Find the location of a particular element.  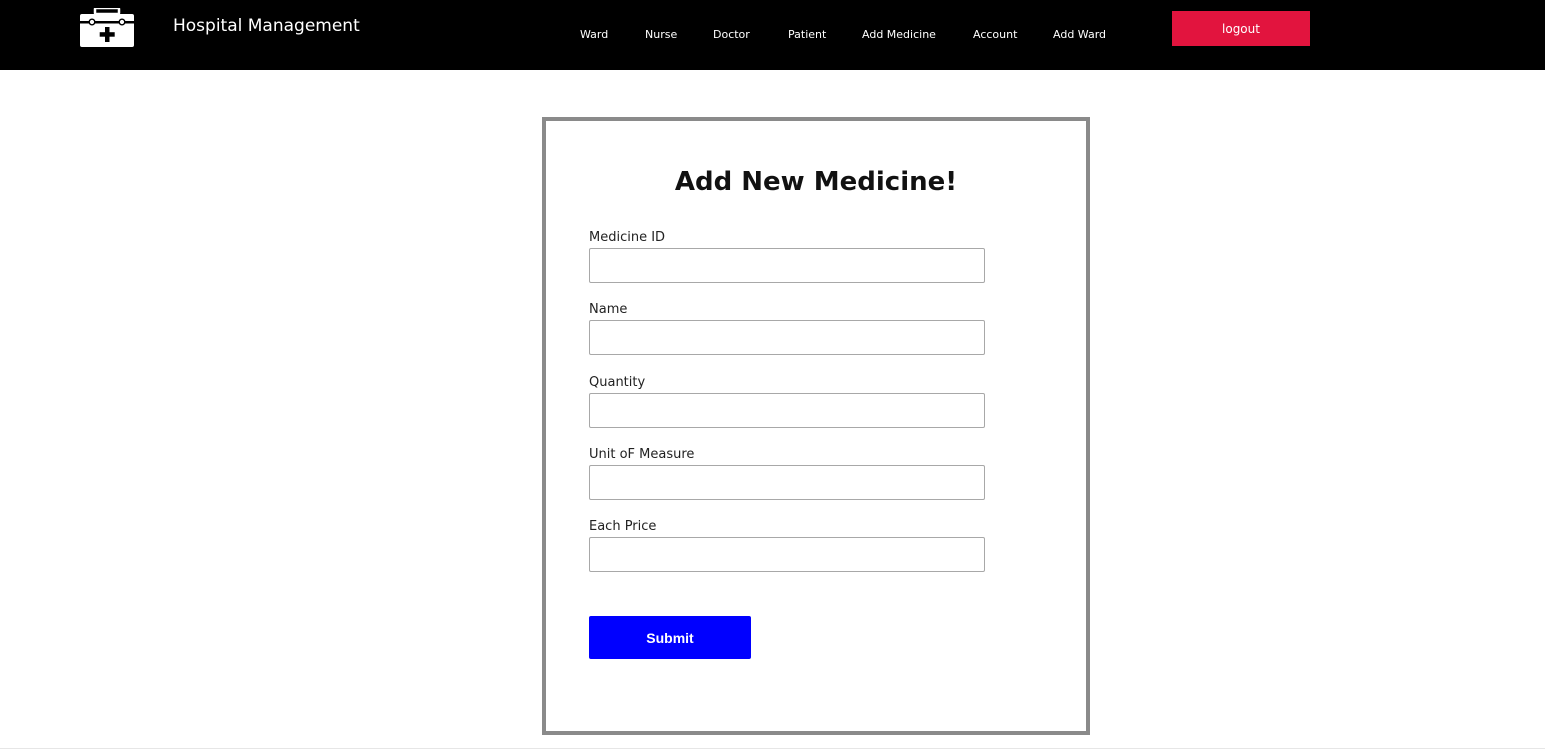

medicine-id-label: Medicine ID is located at coordinates (627, 237).